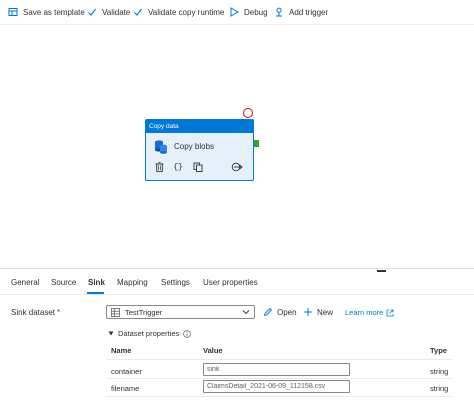 This screenshot has height=400, width=474. What do you see at coordinates (13, 12) in the screenshot?
I see `save-template-icon` at bounding box center [13, 12].